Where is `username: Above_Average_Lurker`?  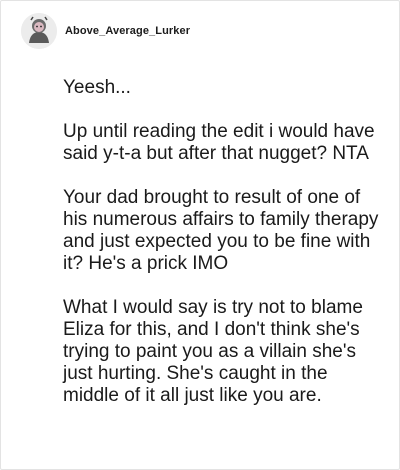
username: Above_Average_Lurker is located at coordinates (127, 31).